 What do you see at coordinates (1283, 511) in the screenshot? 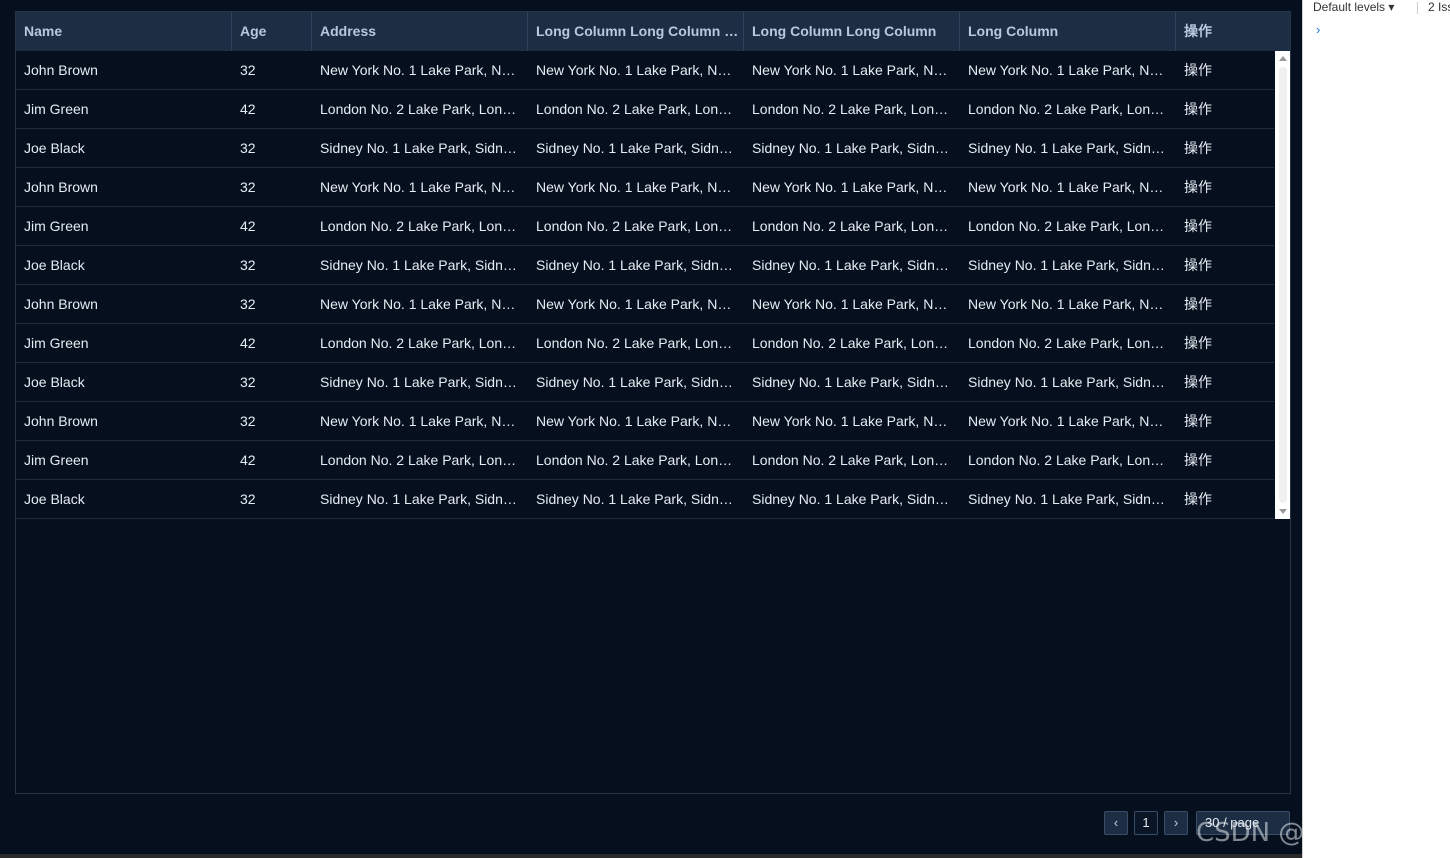
I see `scroll-down-arrow-icon` at bounding box center [1283, 511].